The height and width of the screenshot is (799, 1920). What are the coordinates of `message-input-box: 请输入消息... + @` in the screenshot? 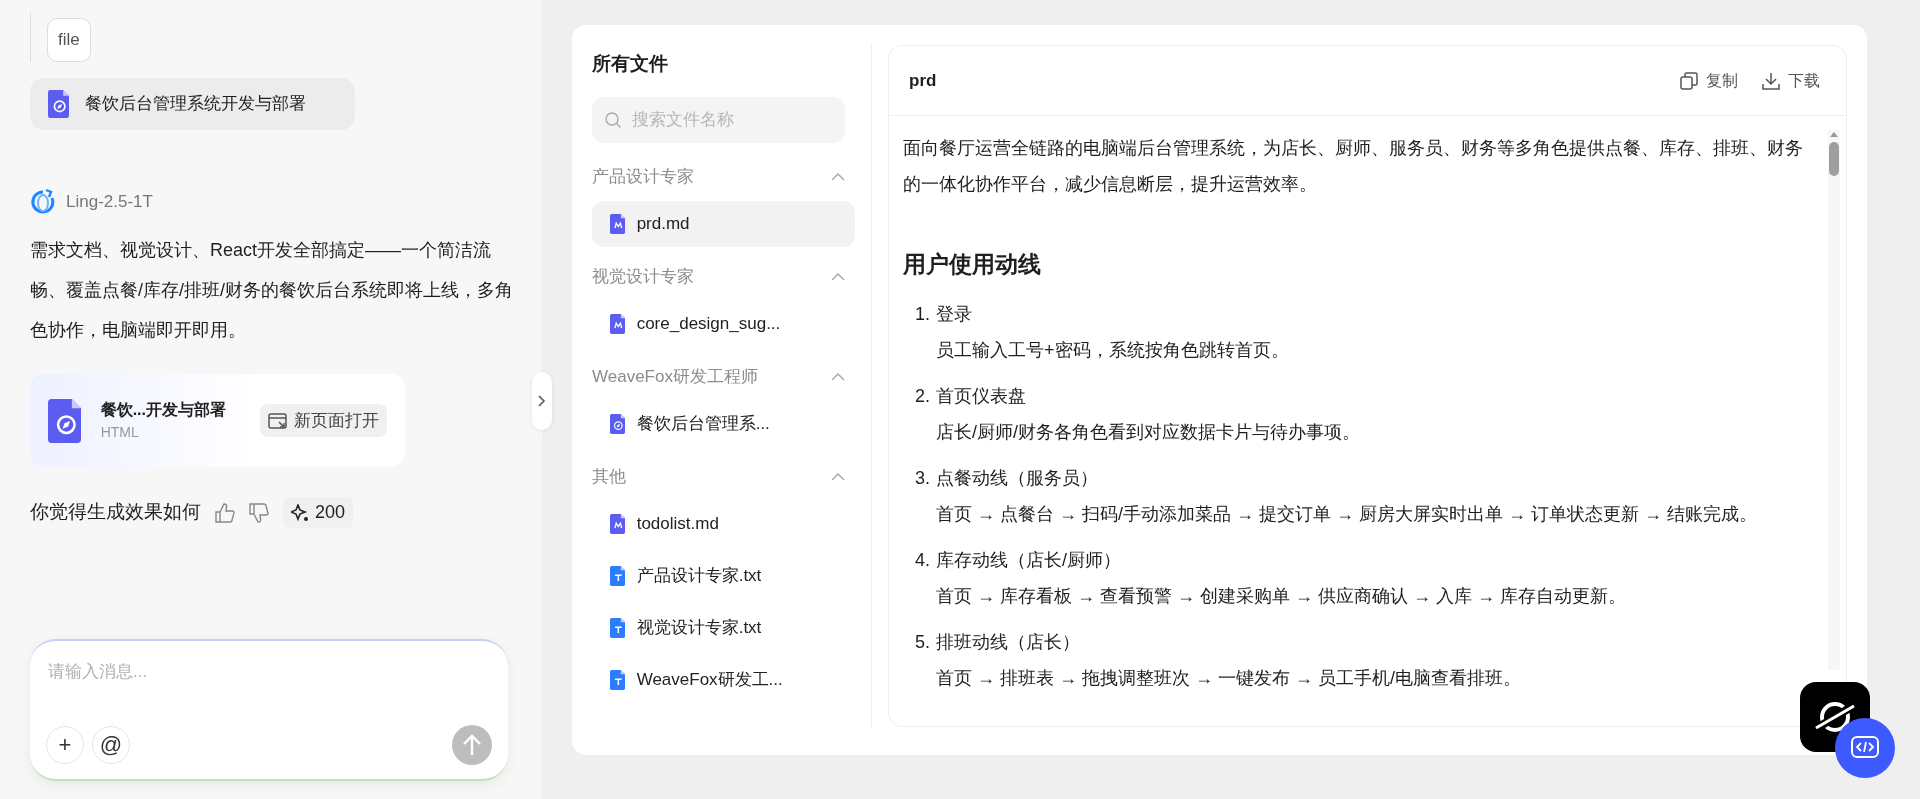 It's located at (269, 710).